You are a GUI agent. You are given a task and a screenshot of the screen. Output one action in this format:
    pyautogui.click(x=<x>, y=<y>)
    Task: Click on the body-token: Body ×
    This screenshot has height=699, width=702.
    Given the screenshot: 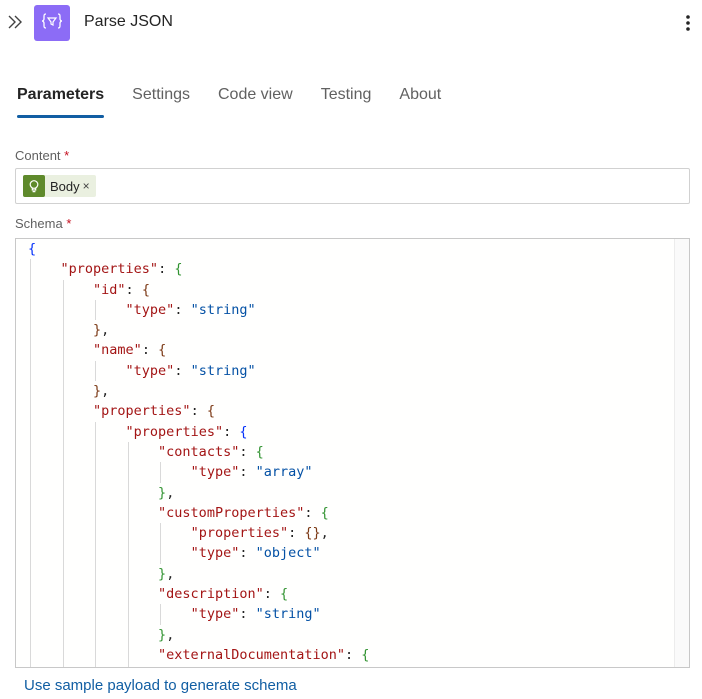 What is the action you would take?
    pyautogui.click(x=59, y=186)
    